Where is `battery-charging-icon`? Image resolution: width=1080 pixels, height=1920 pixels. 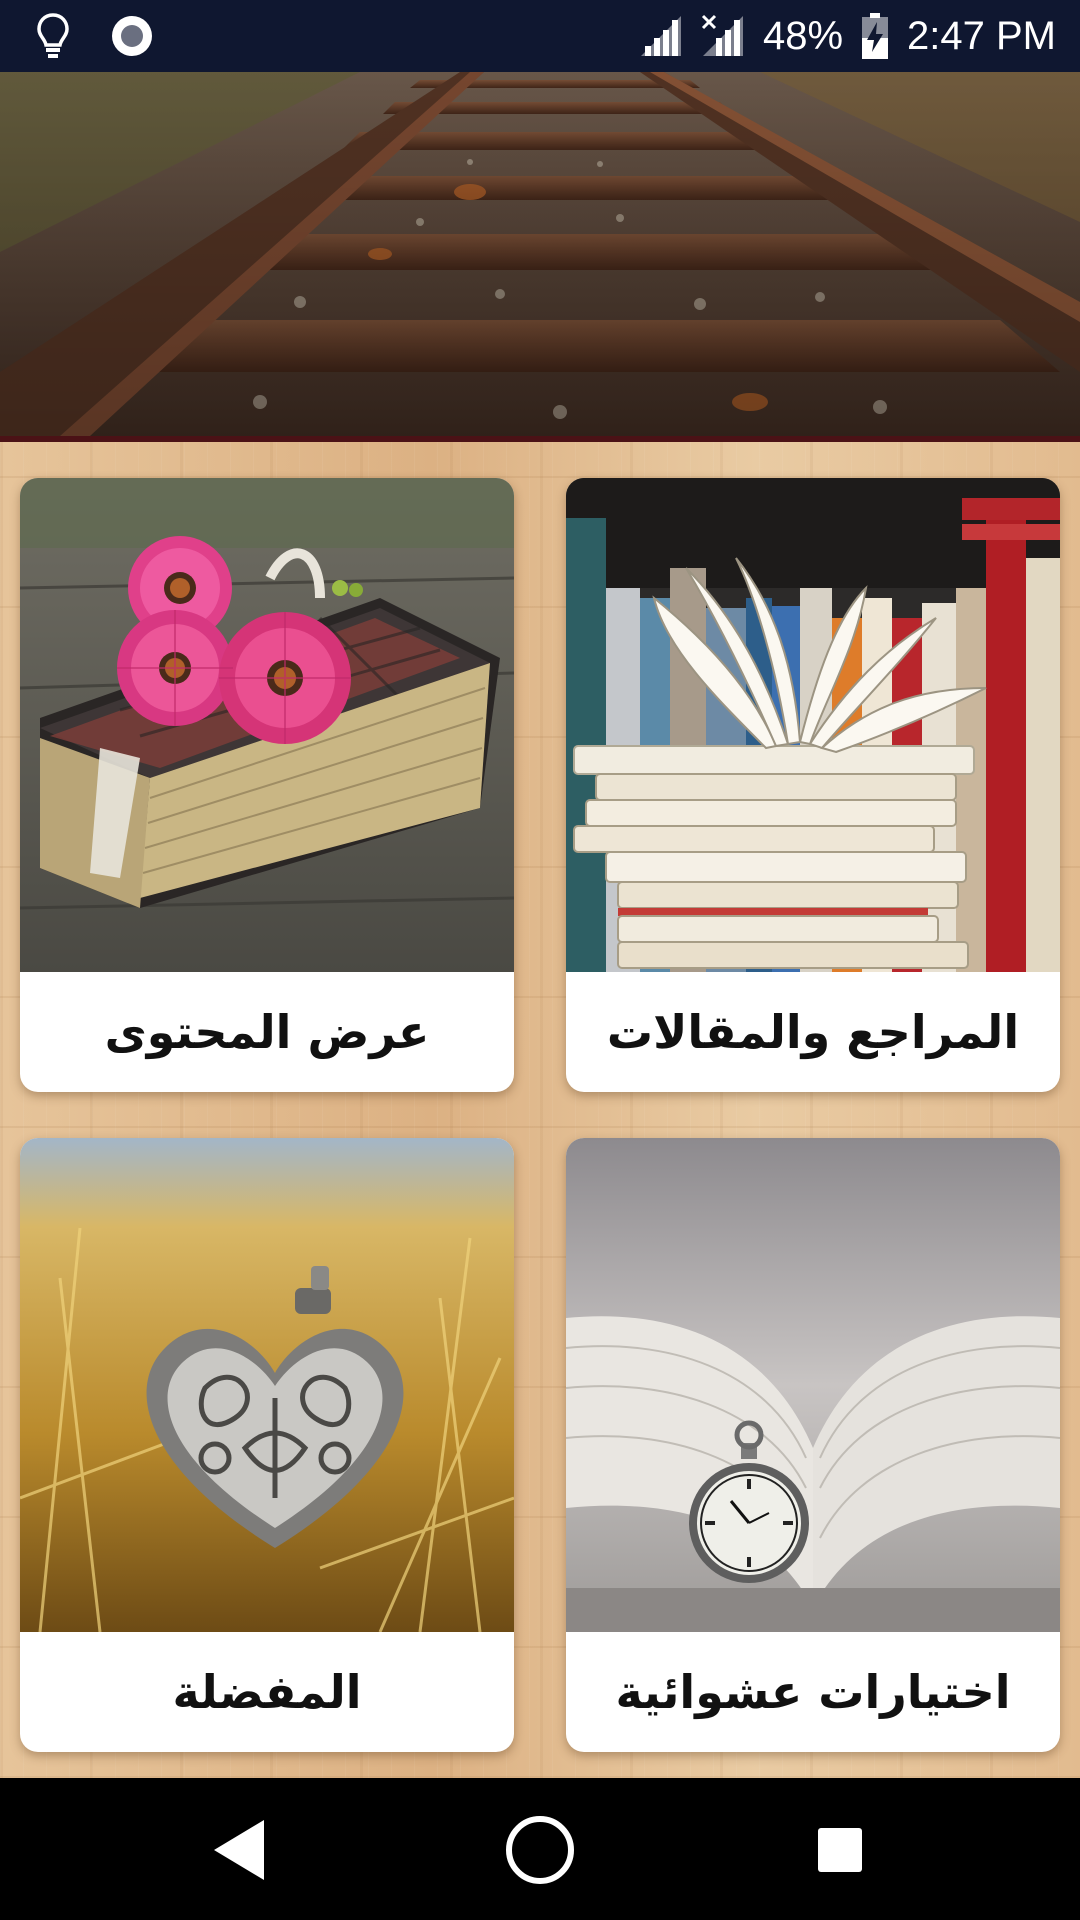
battery-charging-icon is located at coordinates (875, 36).